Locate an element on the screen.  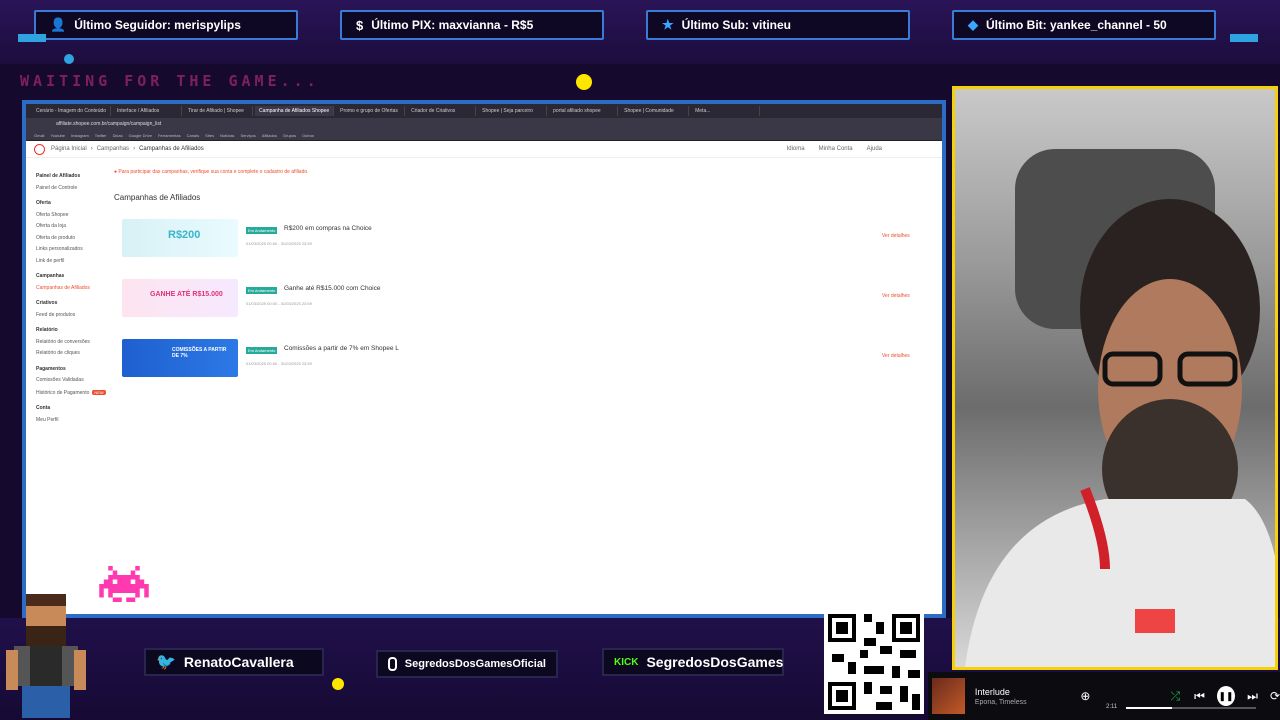
account-button: Minha Conta is located at coordinates (836, 149).